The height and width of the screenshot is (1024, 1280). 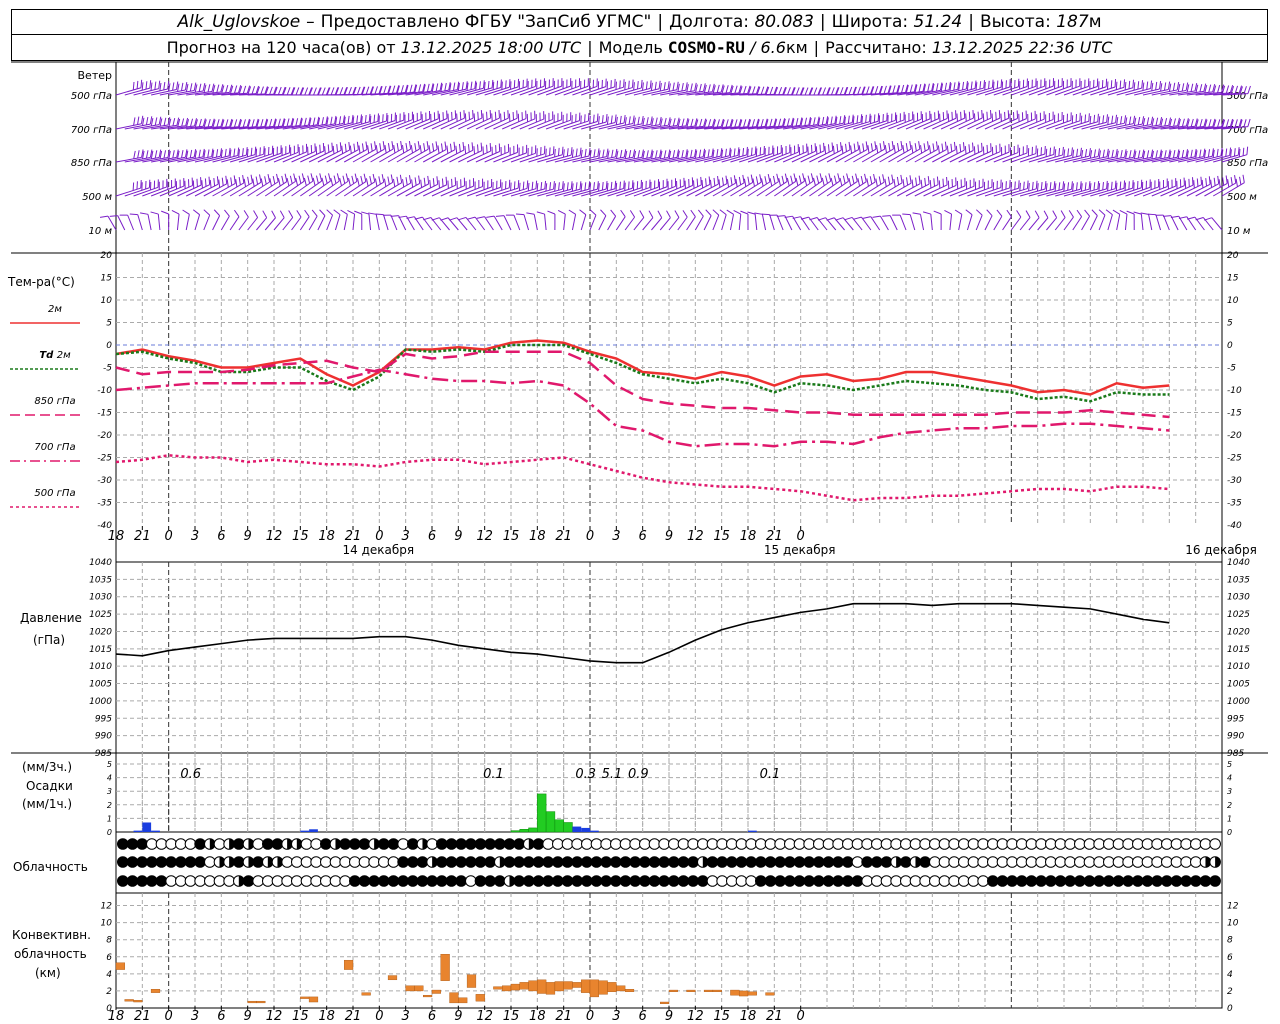 I want to click on time-tick-label: 9, so click(x=669, y=1016).